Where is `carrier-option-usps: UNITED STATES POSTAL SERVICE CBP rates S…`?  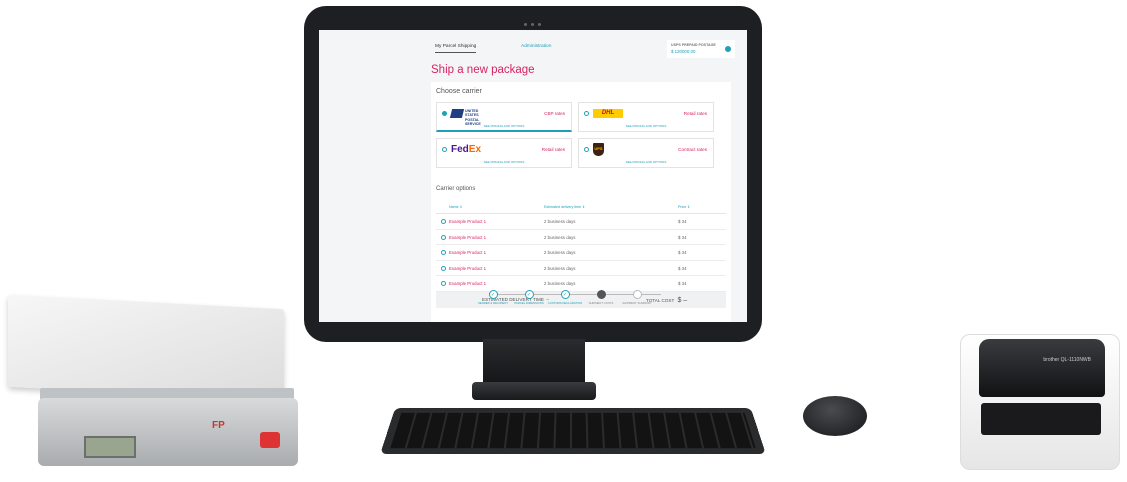
carrier-option-usps: UNITED STATES POSTAL SERVICE CBP rates S… is located at coordinates (504, 117).